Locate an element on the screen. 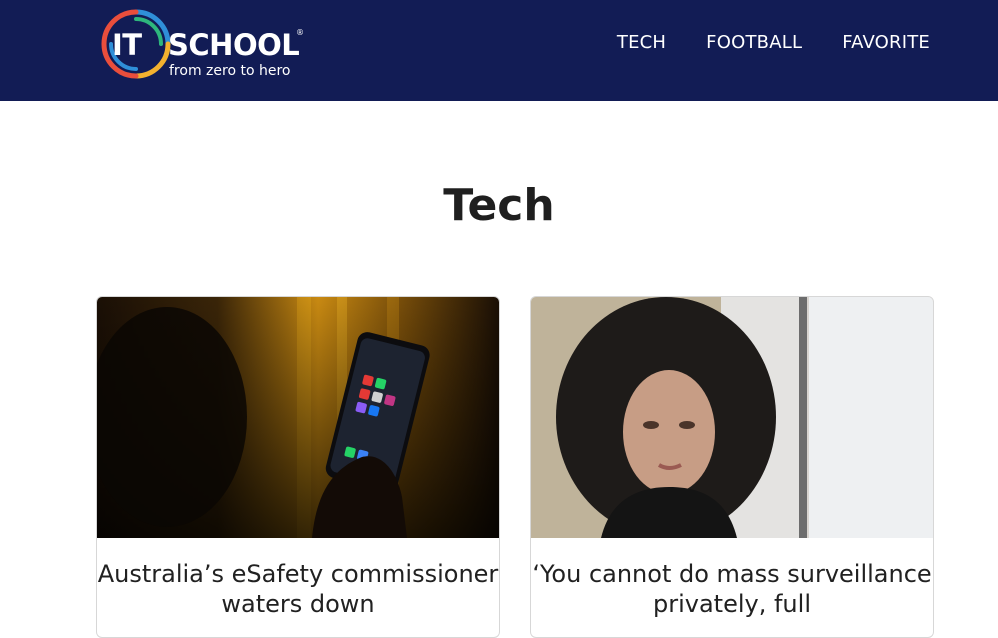 This screenshot has width=998, height=638. nav-link-favorite: FAVORITE is located at coordinates (886, 42).